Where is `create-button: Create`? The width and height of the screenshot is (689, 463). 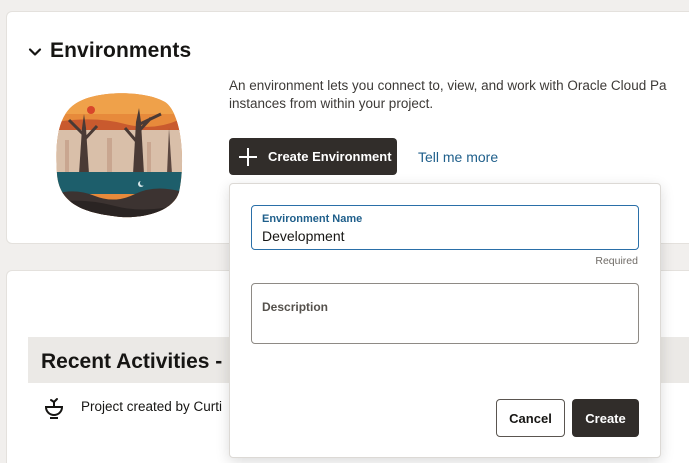 create-button: Create is located at coordinates (605, 418).